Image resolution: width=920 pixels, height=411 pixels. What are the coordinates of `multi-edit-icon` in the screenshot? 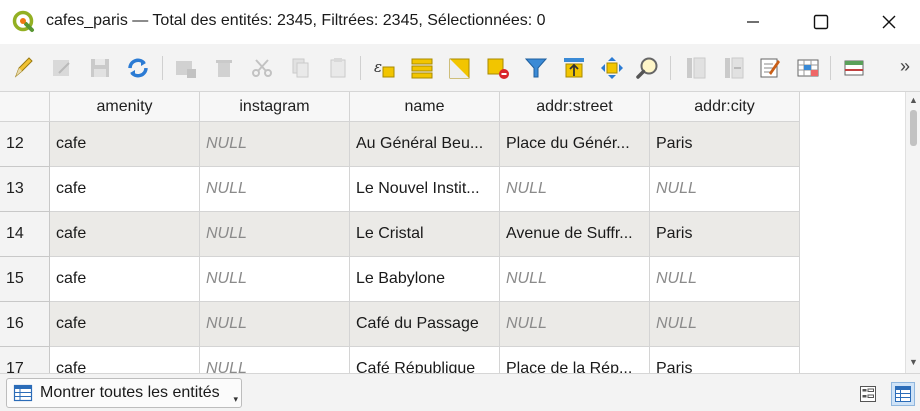 It's located at (61, 68).